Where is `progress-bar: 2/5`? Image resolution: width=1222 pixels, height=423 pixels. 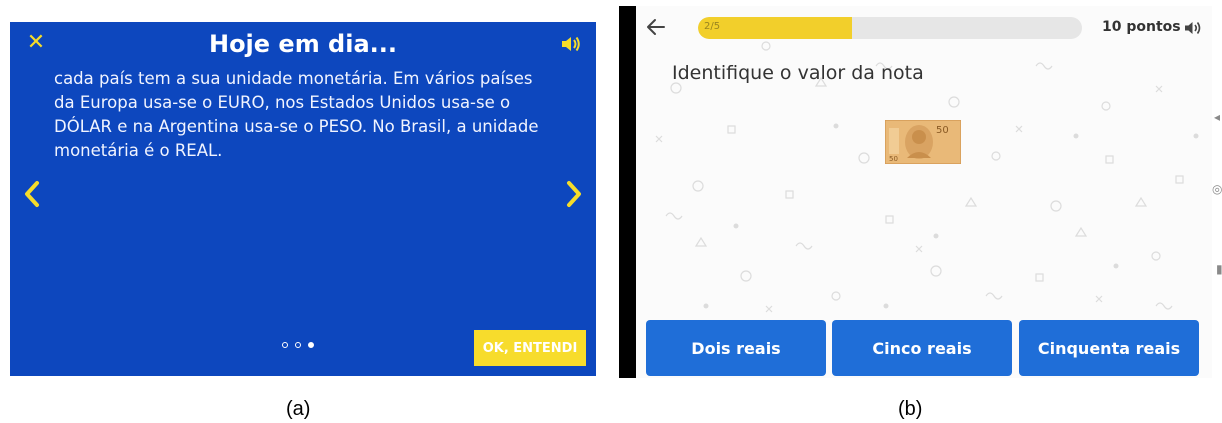
progress-bar: 2/5 is located at coordinates (890, 28).